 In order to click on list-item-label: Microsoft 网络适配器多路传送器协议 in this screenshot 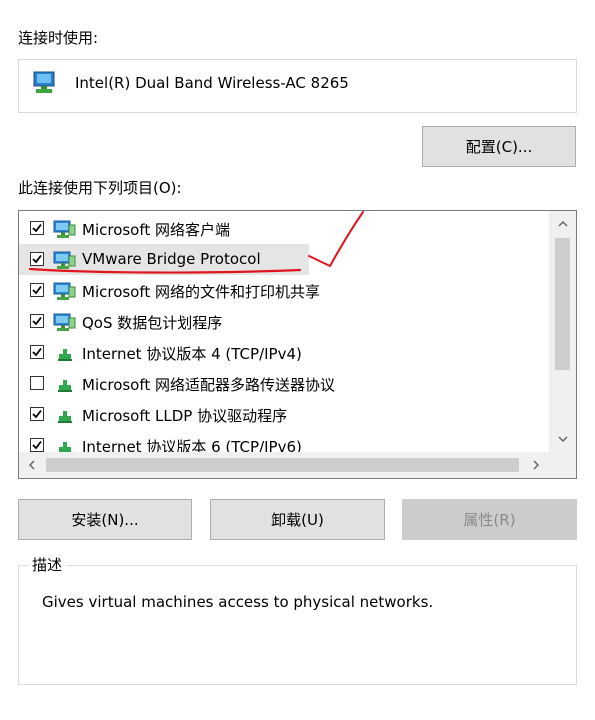, I will do `click(209, 385)`.